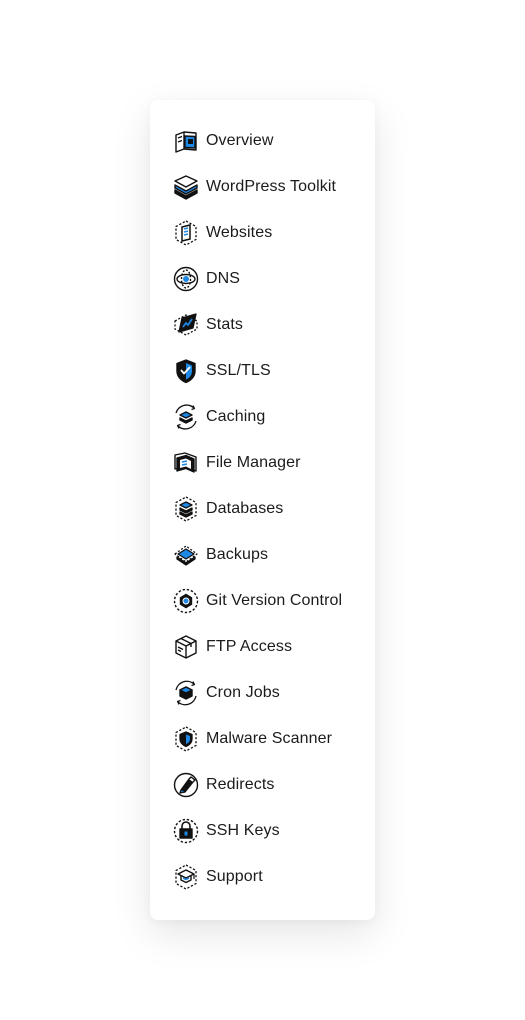 The height and width of the screenshot is (1020, 525). What do you see at coordinates (186, 279) in the screenshot?
I see `dns-icon` at bounding box center [186, 279].